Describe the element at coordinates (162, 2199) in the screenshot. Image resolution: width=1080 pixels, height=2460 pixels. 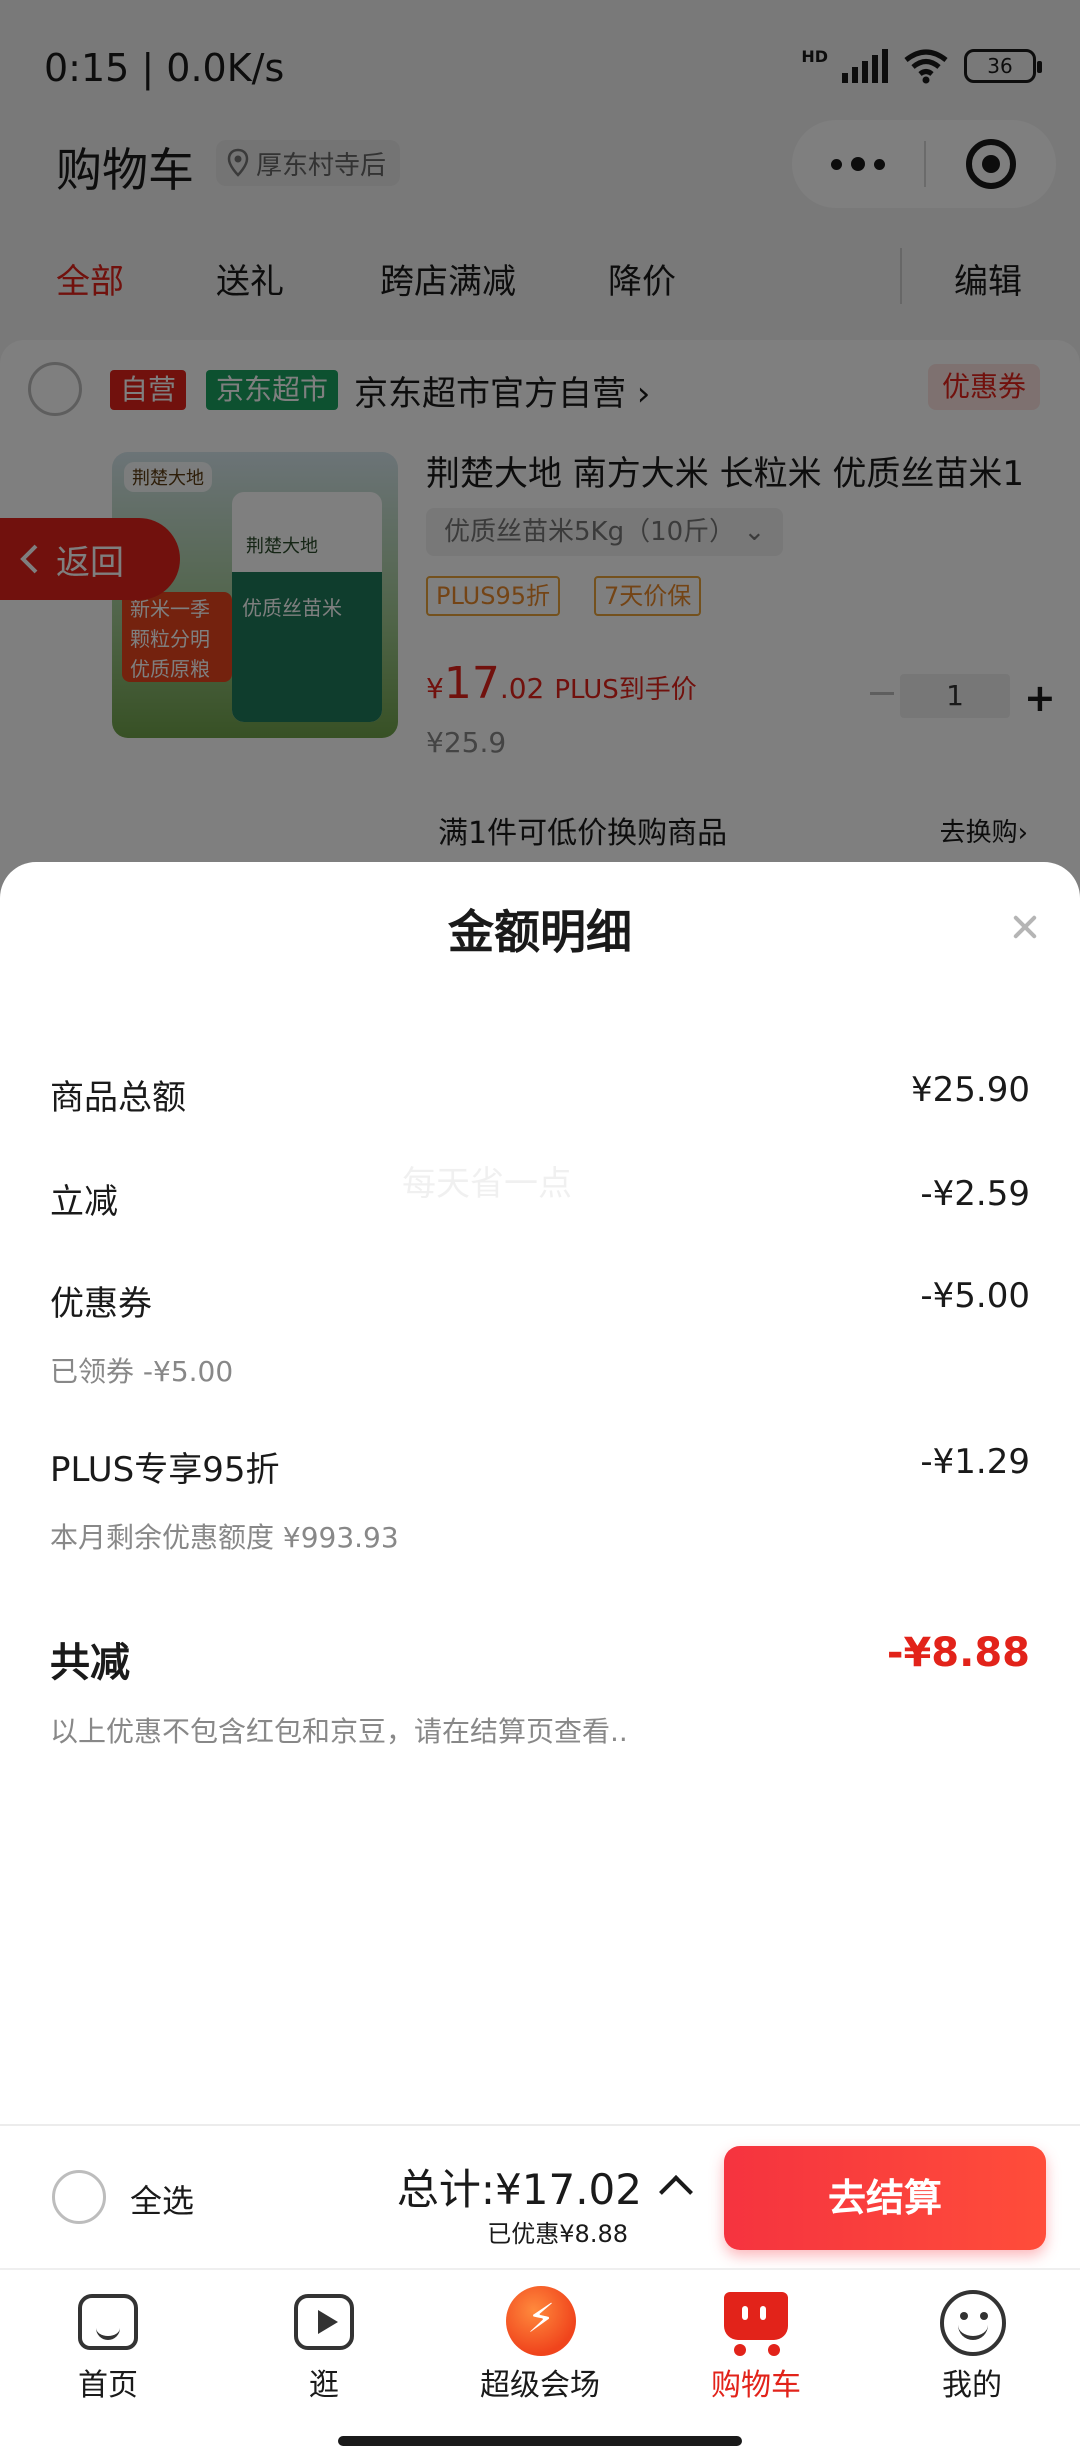
I see `select-all-label: 全选` at that location.